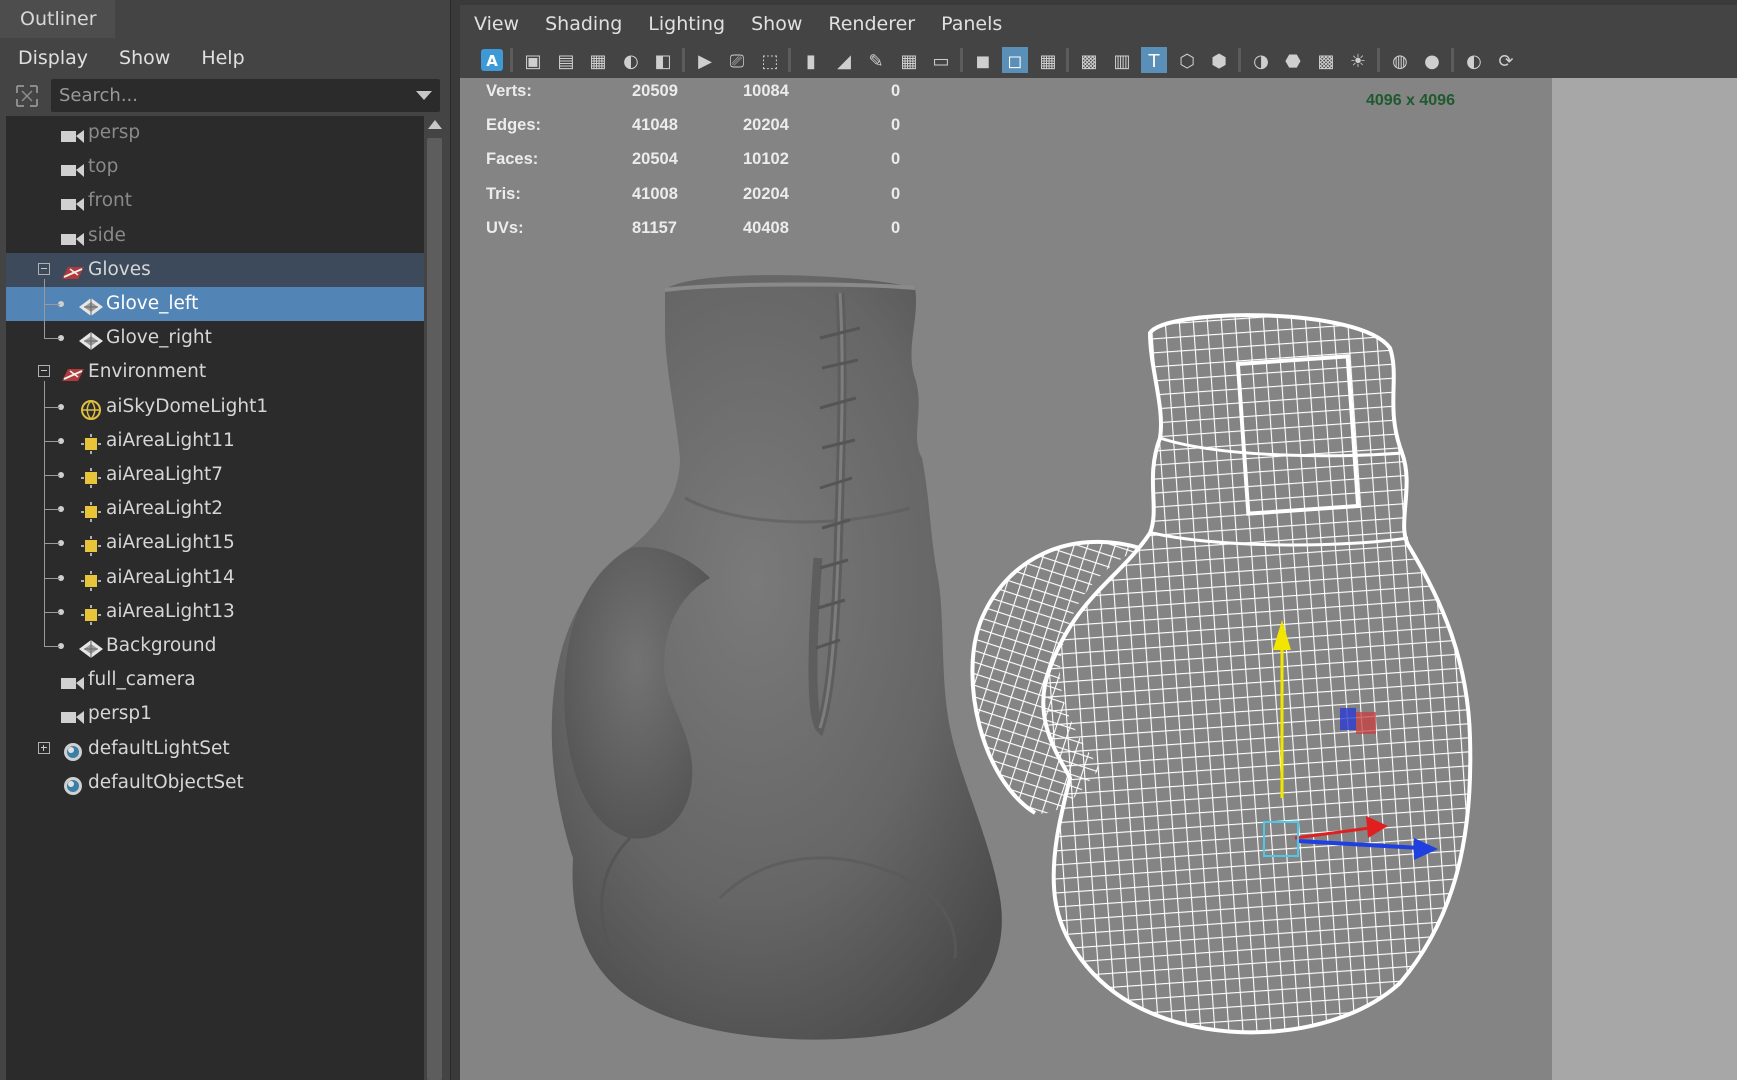  I want to click on outliner-item-aiskydomelight1: aiSkyDomeLight1, so click(215, 407).